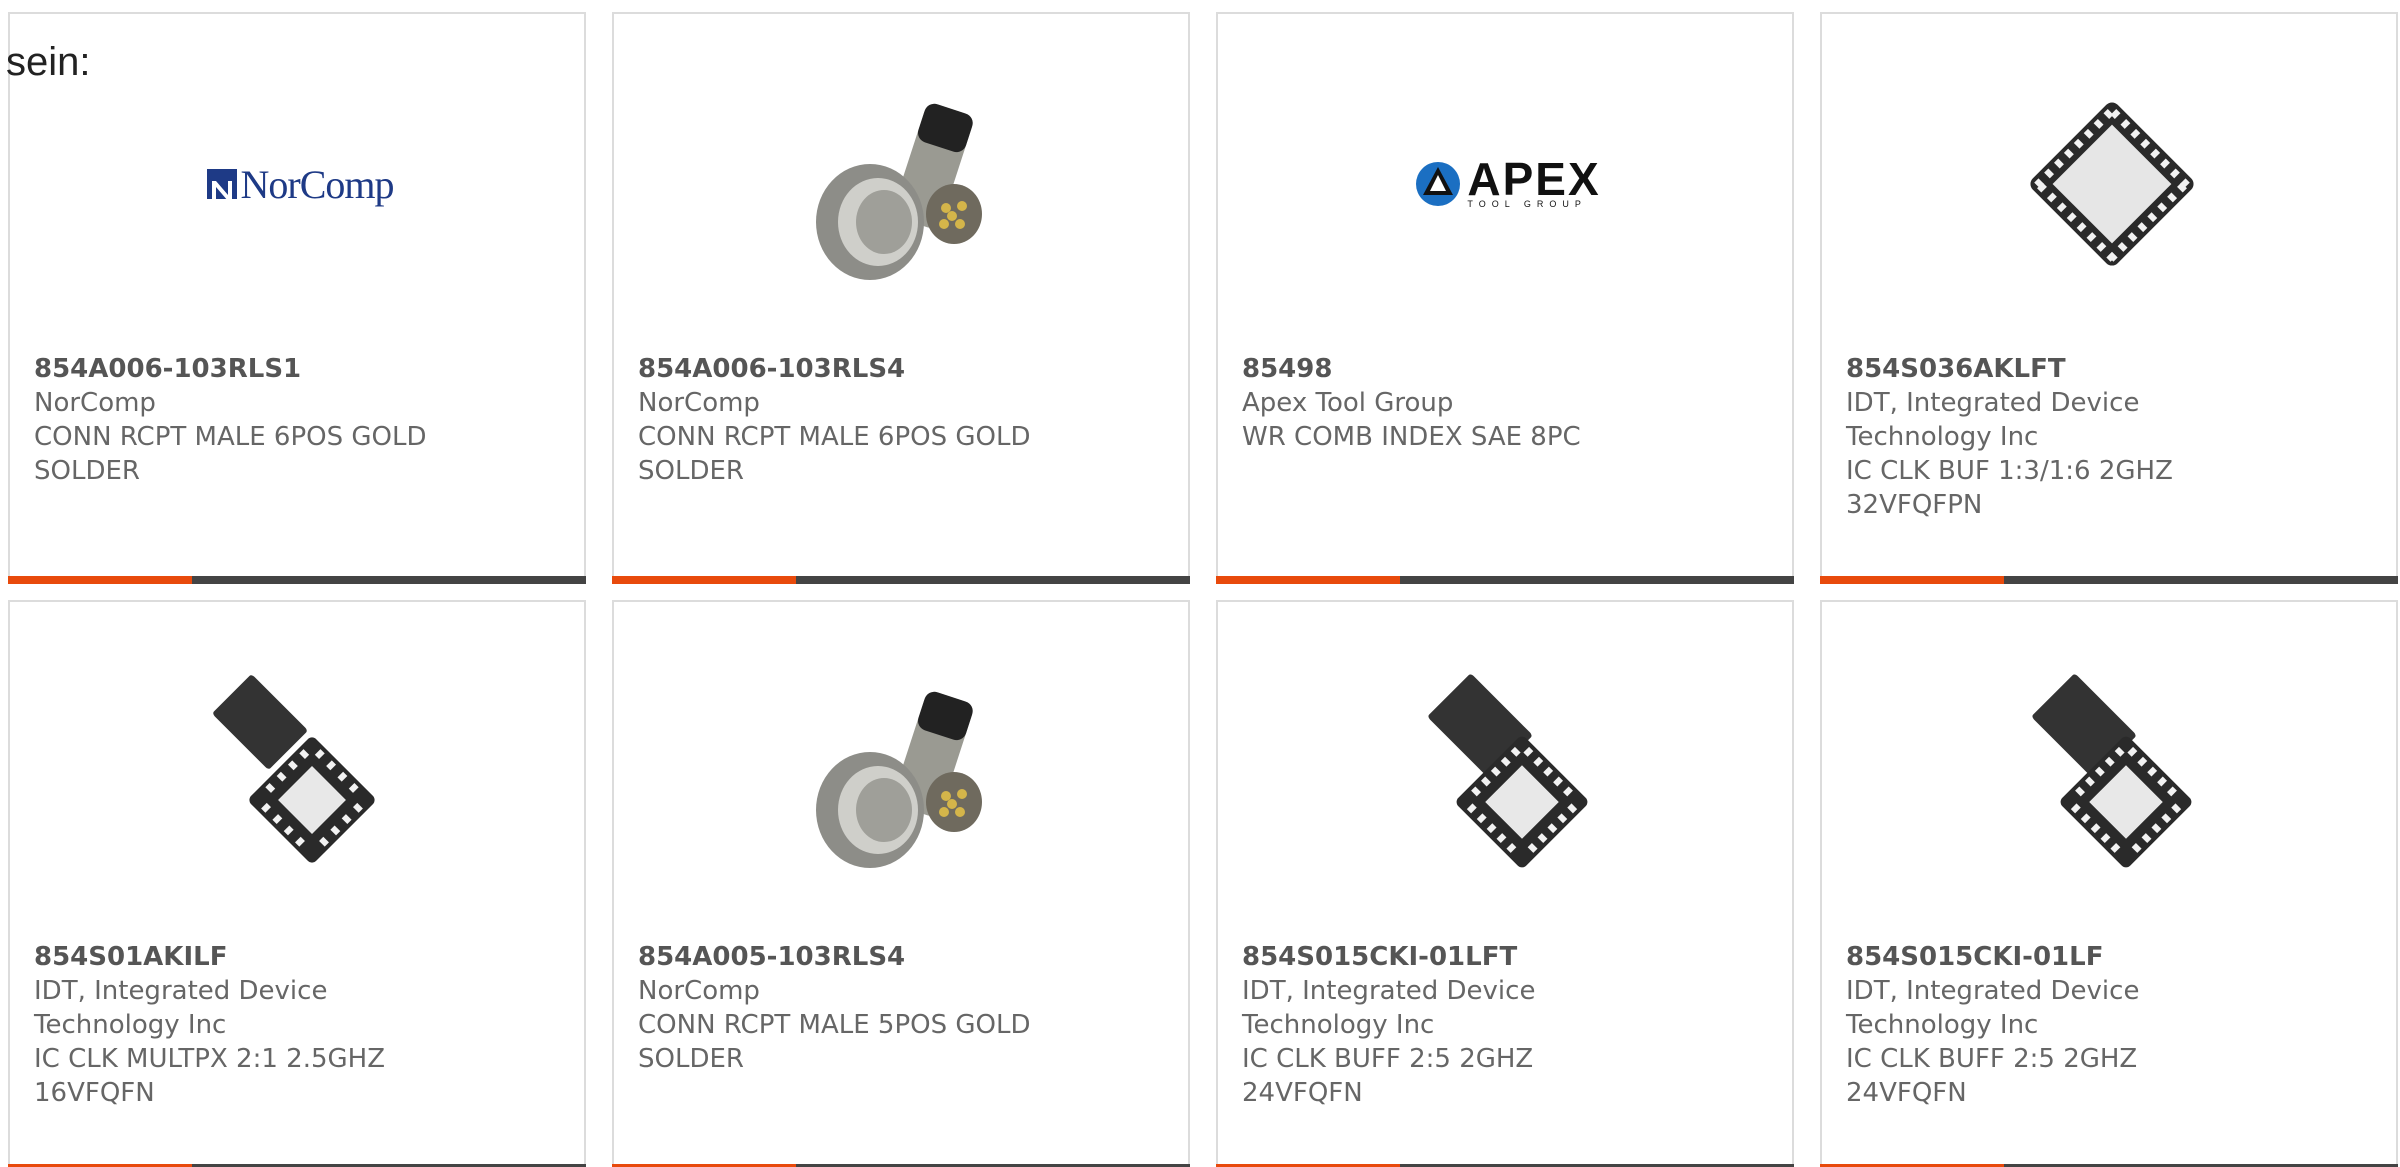 The width and height of the screenshot is (2400, 1167). I want to click on description: IC CLK BUF 1:3/1:6 2GHZ, so click(2009, 471).